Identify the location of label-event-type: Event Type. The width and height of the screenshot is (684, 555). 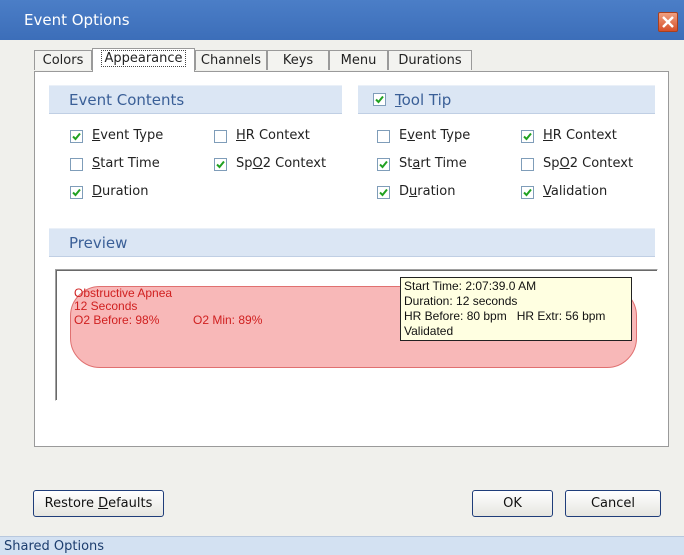
(128, 135).